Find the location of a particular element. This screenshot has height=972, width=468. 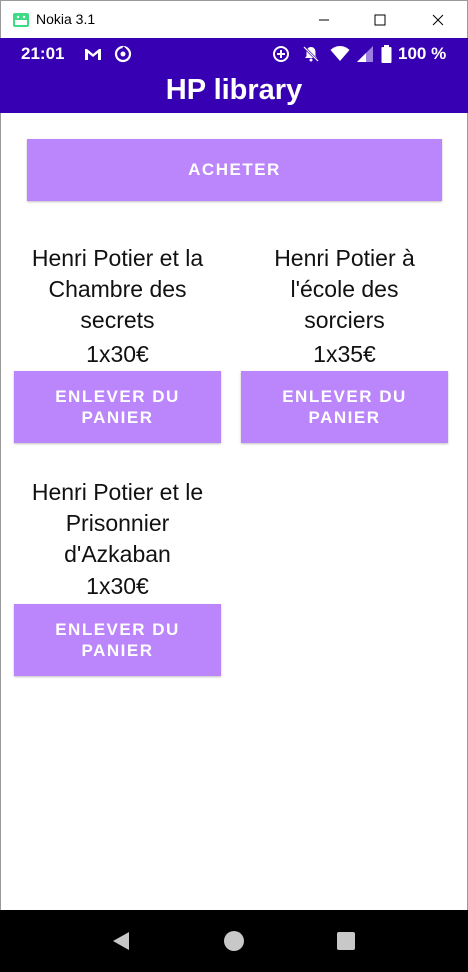

app-title: HP library is located at coordinates (234, 90).